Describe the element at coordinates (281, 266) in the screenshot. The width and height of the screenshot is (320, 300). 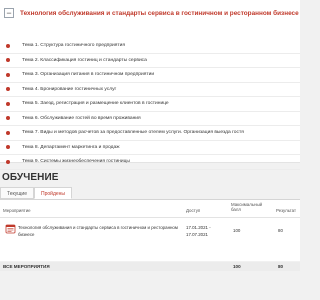
I see `total-result: 80` at that location.